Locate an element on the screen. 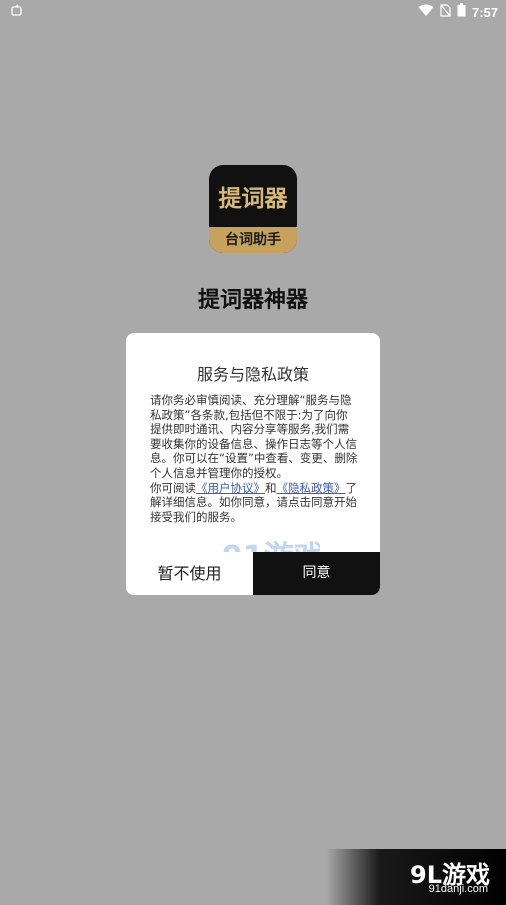 The image size is (506, 905). privacy-policy-link: 《隐私政策》 is located at coordinates (311, 488).